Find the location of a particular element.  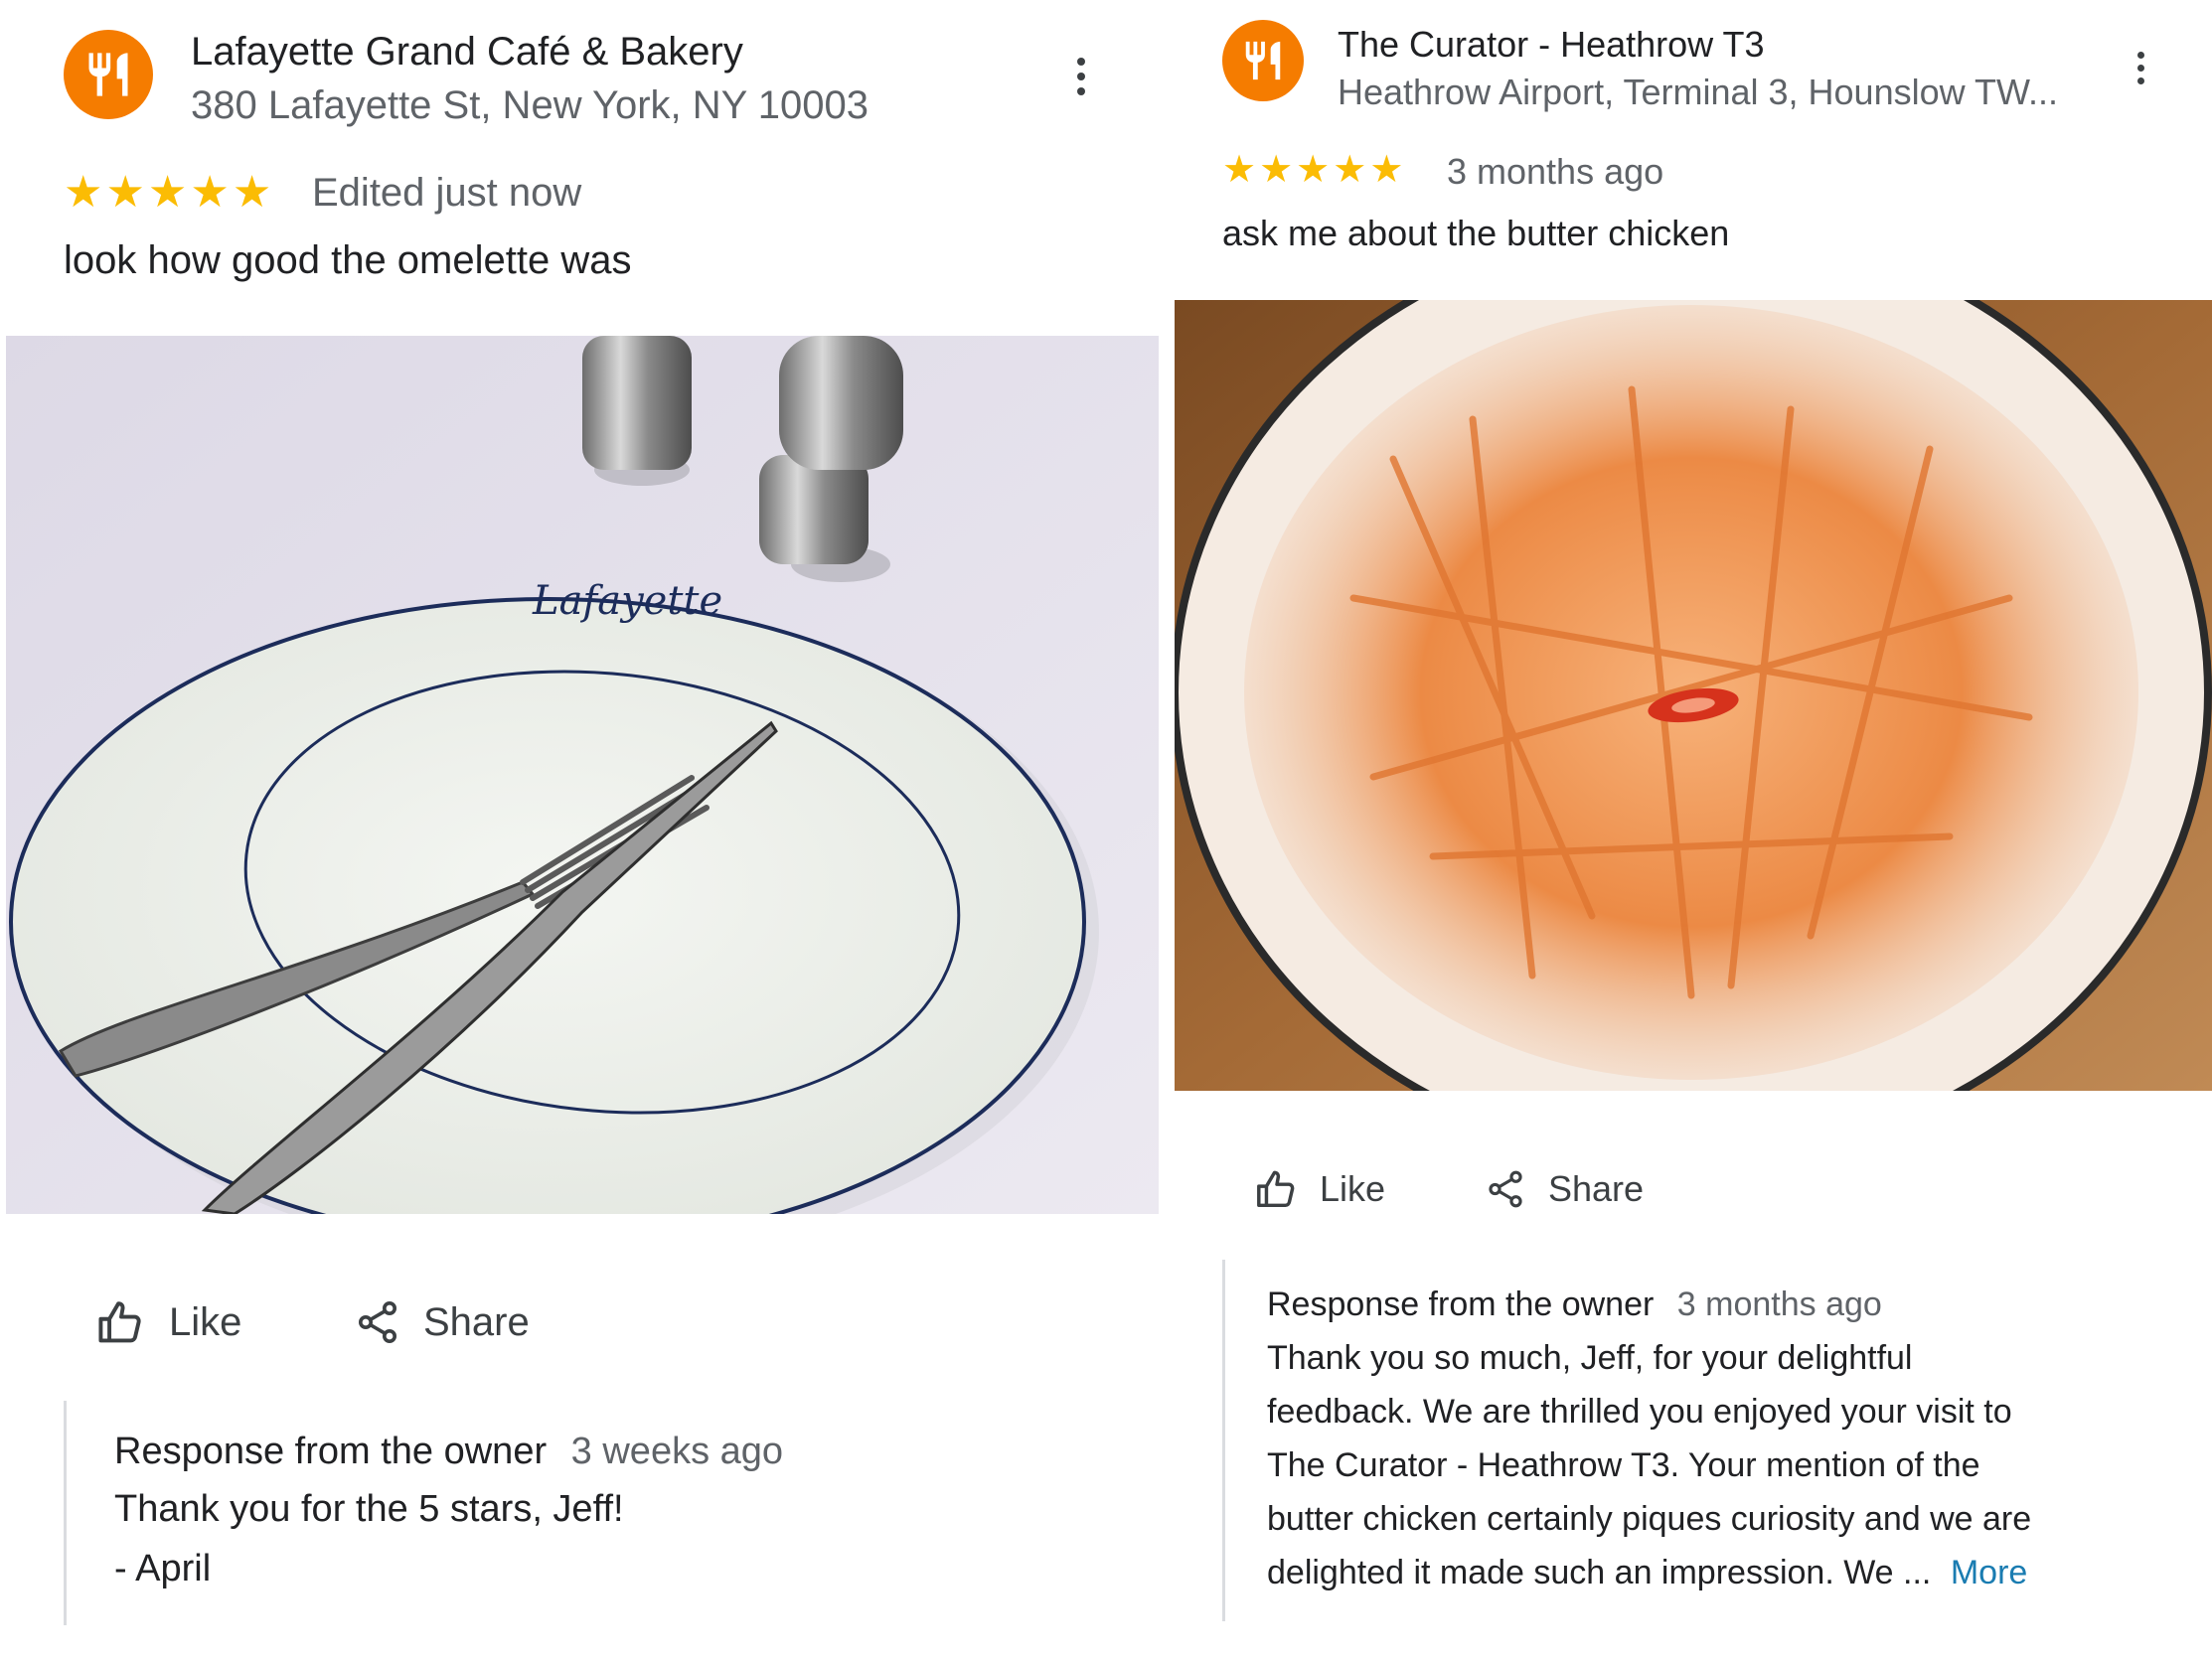

review-time: 3 months ago is located at coordinates (1555, 172).